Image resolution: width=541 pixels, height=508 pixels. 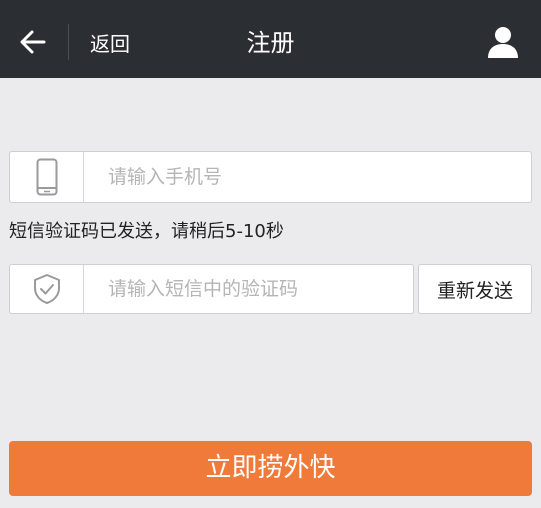 I want to click on shield-check-icon, so click(x=46, y=289).